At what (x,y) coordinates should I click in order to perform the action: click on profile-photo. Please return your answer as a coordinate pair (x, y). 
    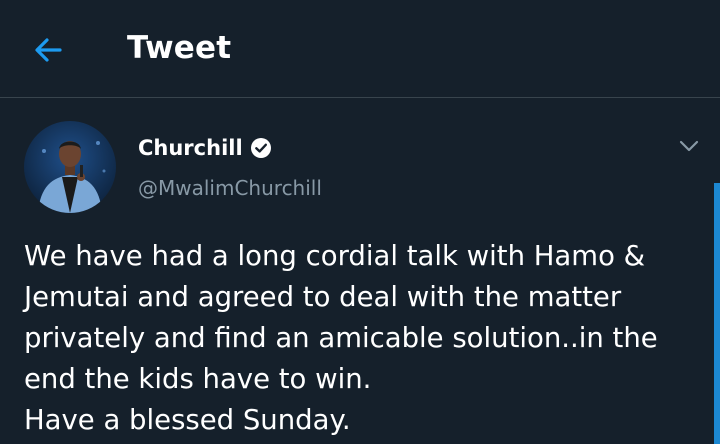
    Looking at the image, I should click on (70, 167).